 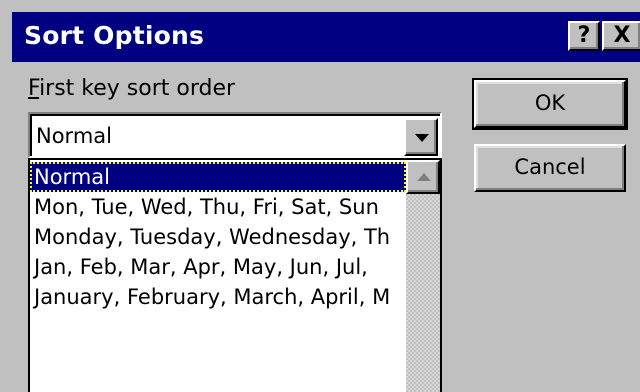 I want to click on close-button: X, so click(x=621, y=36).